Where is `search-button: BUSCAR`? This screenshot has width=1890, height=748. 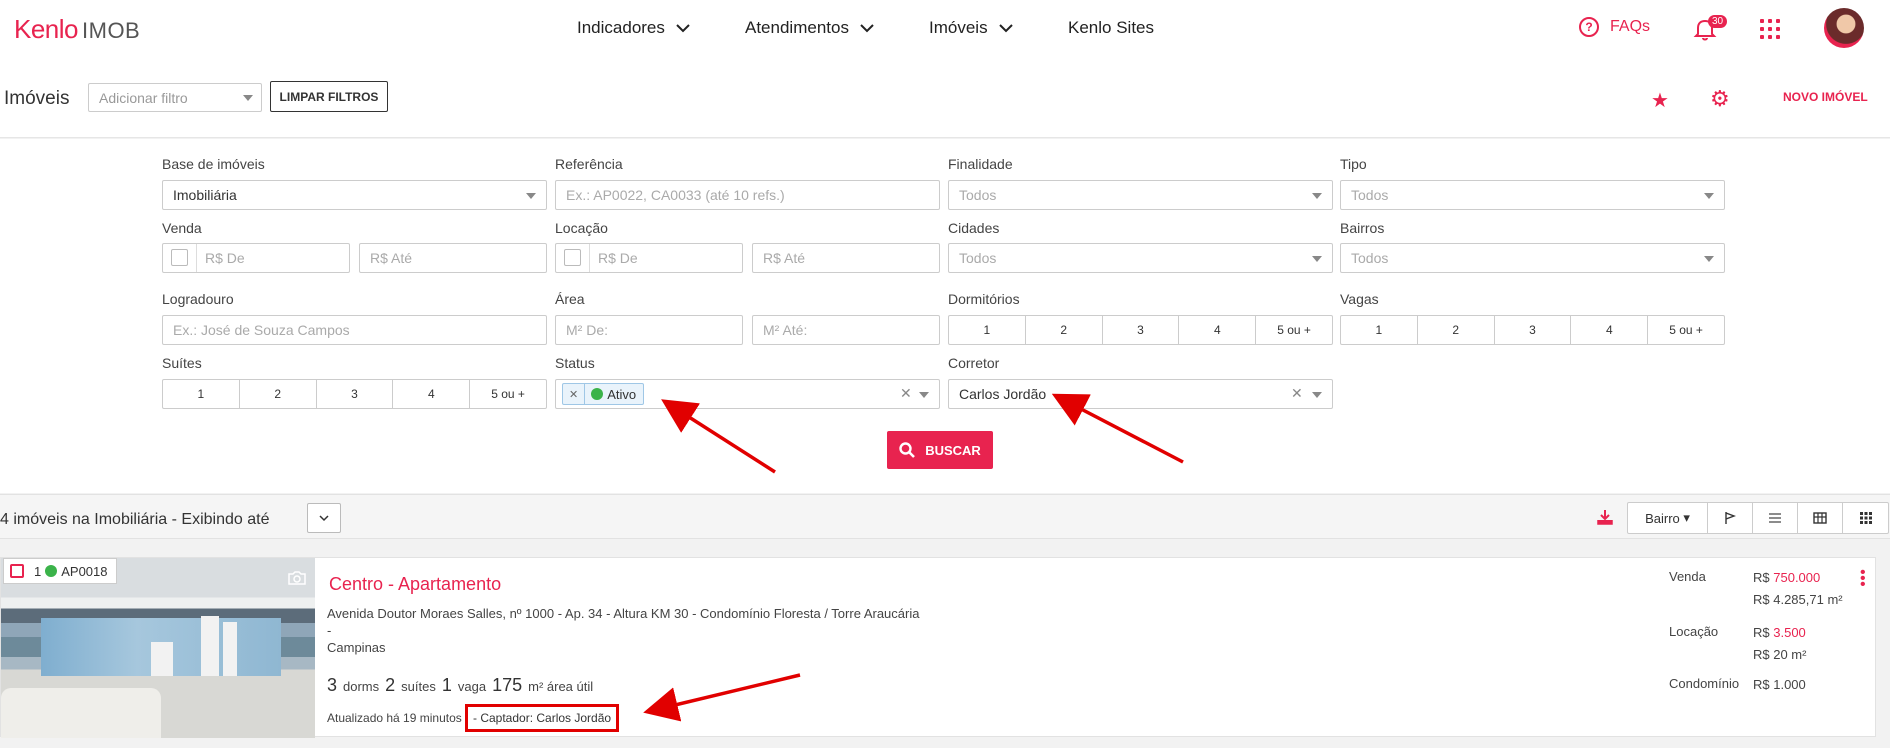
search-button: BUSCAR is located at coordinates (940, 450).